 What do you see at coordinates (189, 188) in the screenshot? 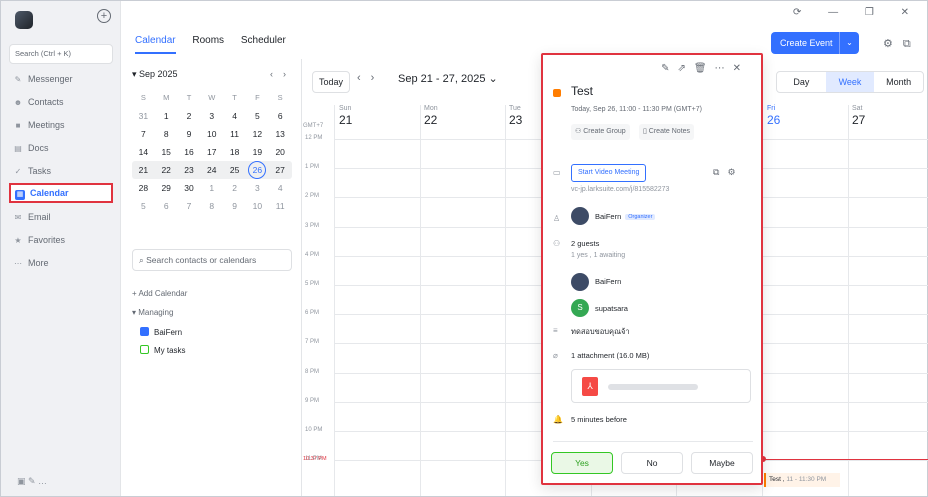
I see `mini-calendar-day: 30` at bounding box center [189, 188].